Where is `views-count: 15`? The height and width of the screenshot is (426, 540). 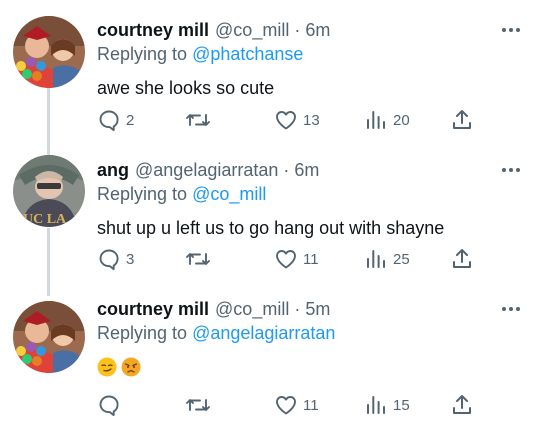 views-count: 15 is located at coordinates (401, 405).